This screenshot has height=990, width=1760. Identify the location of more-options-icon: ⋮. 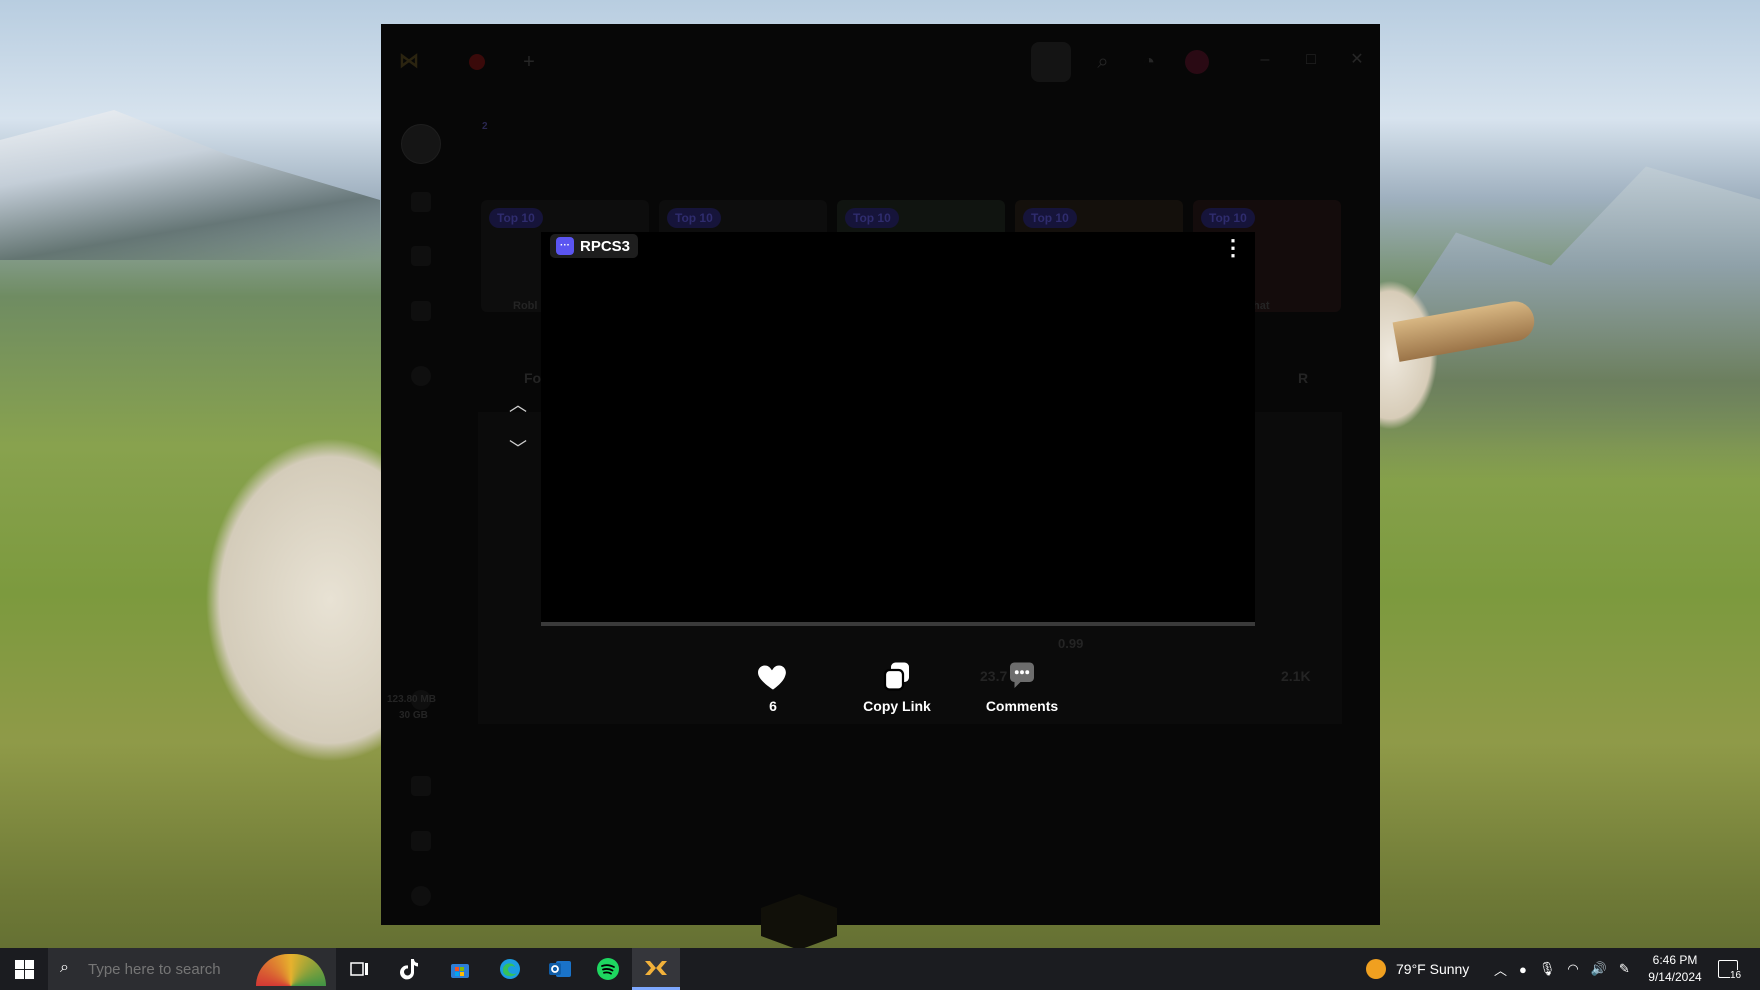
(1233, 248).